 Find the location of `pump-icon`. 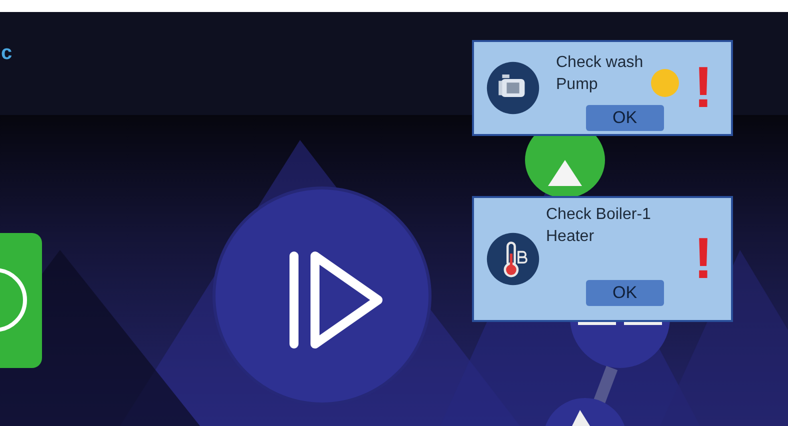

pump-icon is located at coordinates (513, 88).